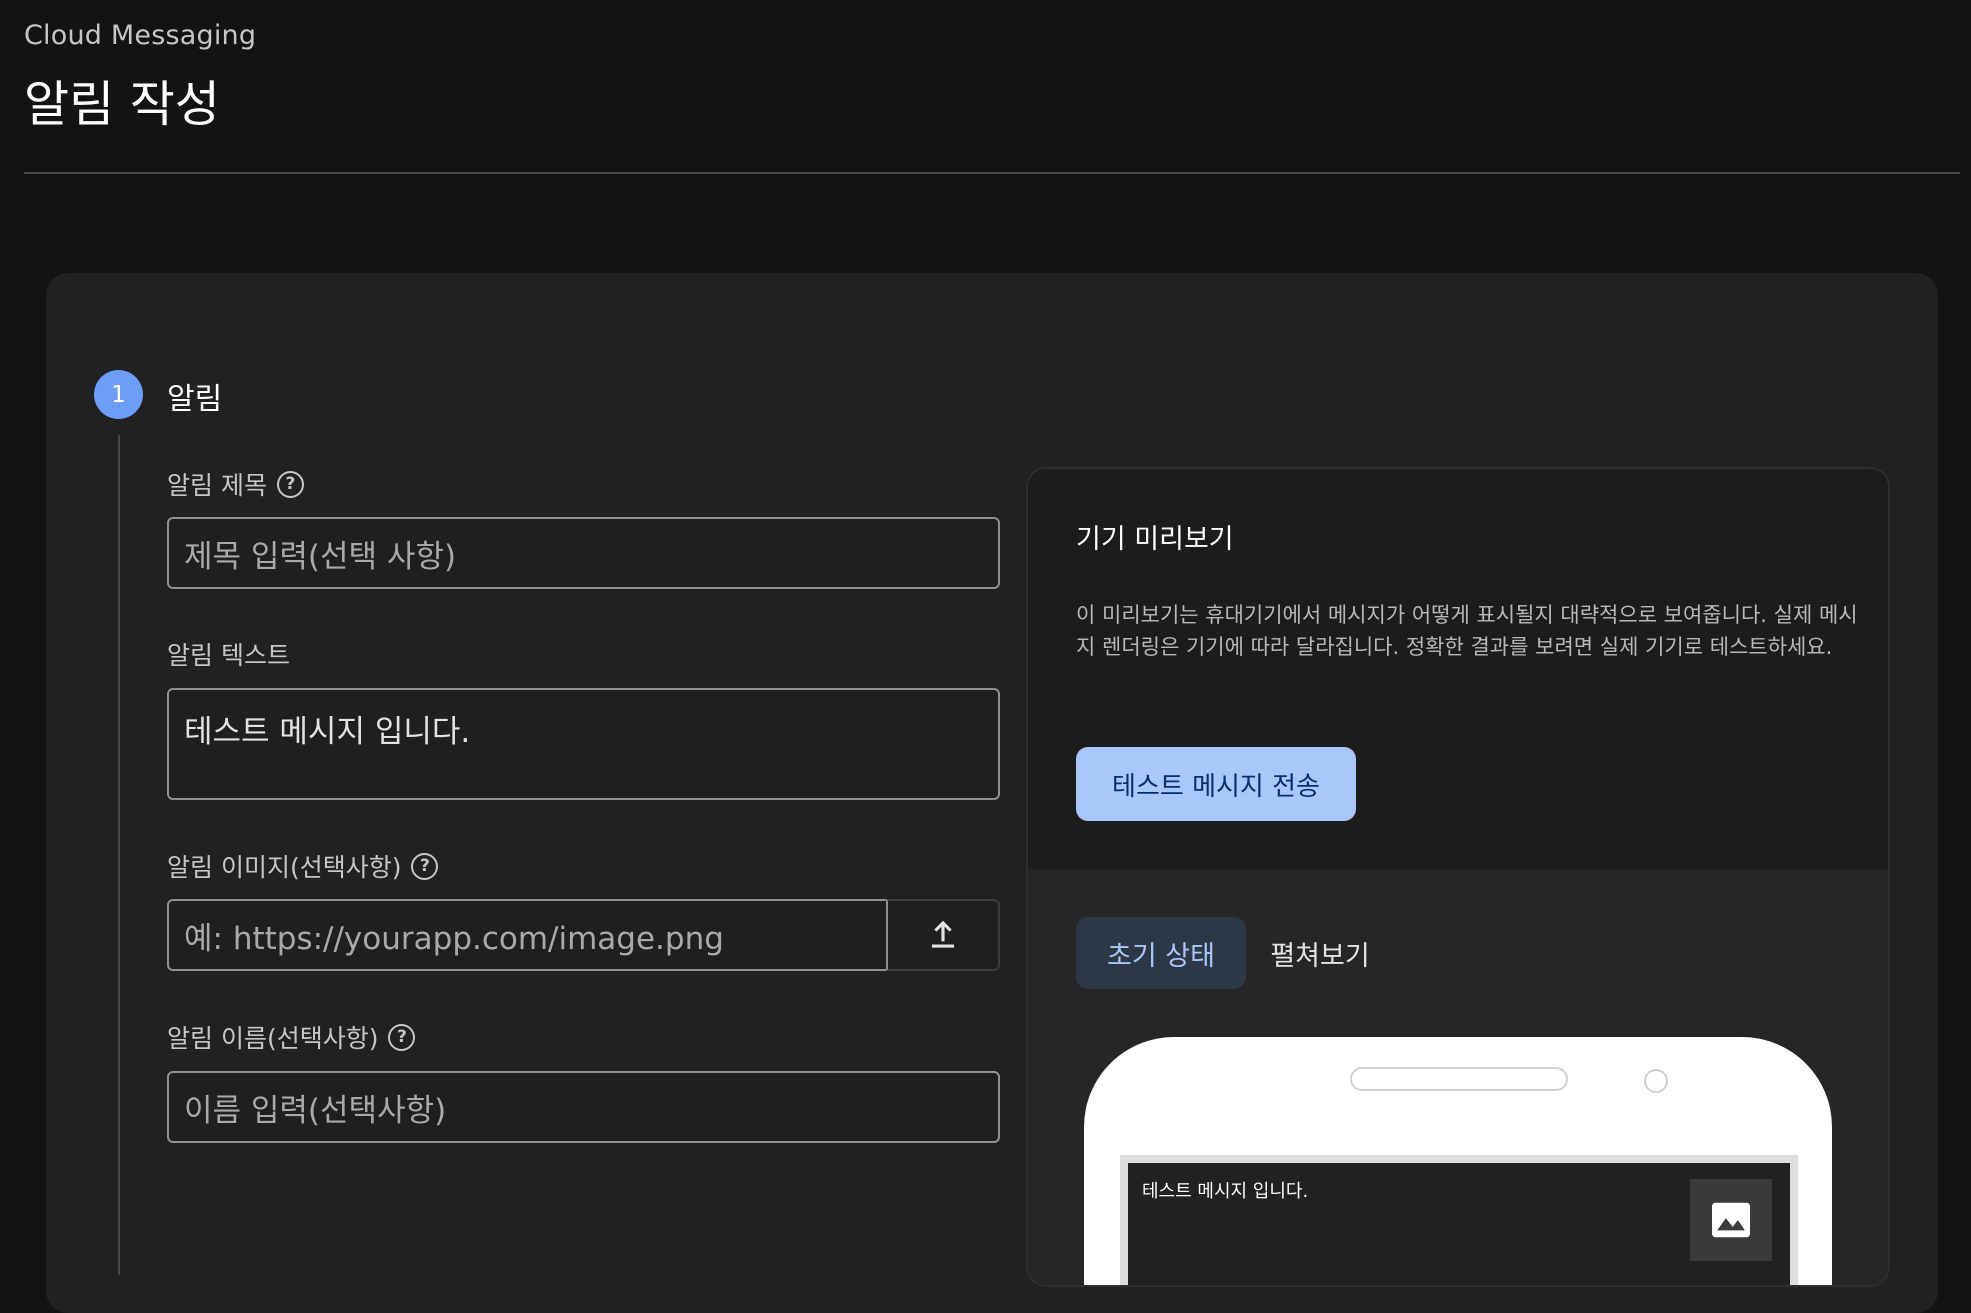 Image resolution: width=1971 pixels, height=1313 pixels. What do you see at coordinates (583, 553) in the screenshot?
I see `notification-title-input: 제목 입력(선택 사항)` at bounding box center [583, 553].